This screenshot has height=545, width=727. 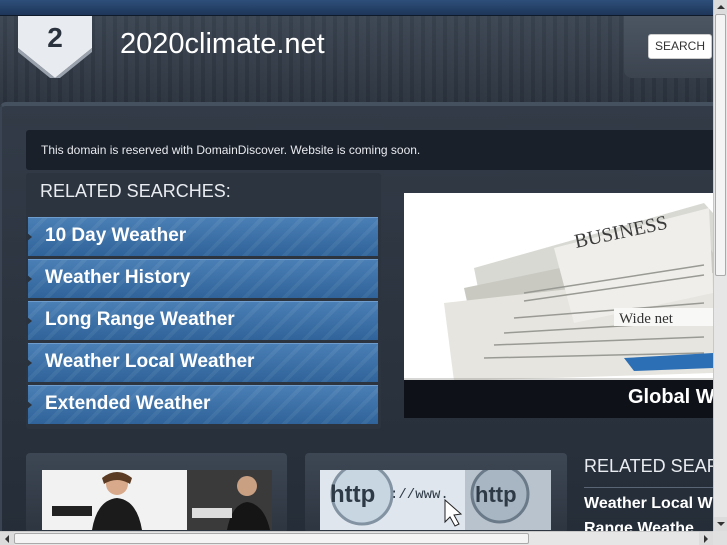 What do you see at coordinates (118, 277) in the screenshot?
I see `related-search-label: Weather History` at bounding box center [118, 277].